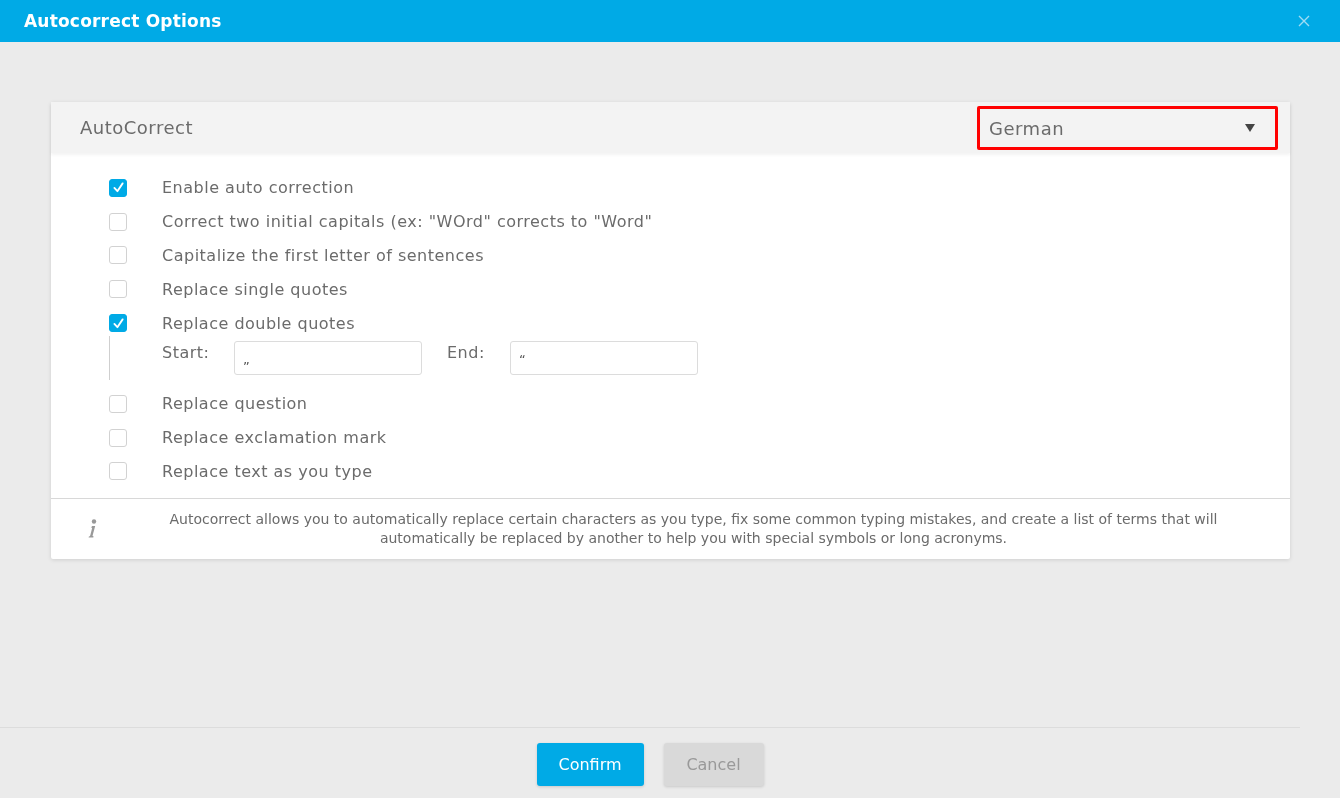  What do you see at coordinates (323, 255) in the screenshot?
I see `option-label: Capitalize the first letter of sentences` at bounding box center [323, 255].